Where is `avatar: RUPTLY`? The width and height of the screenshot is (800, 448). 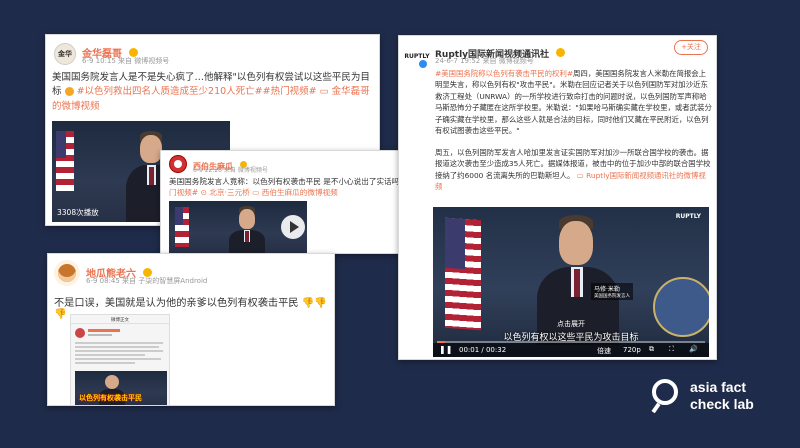
avatar: RUPTLY is located at coordinates (417, 56).